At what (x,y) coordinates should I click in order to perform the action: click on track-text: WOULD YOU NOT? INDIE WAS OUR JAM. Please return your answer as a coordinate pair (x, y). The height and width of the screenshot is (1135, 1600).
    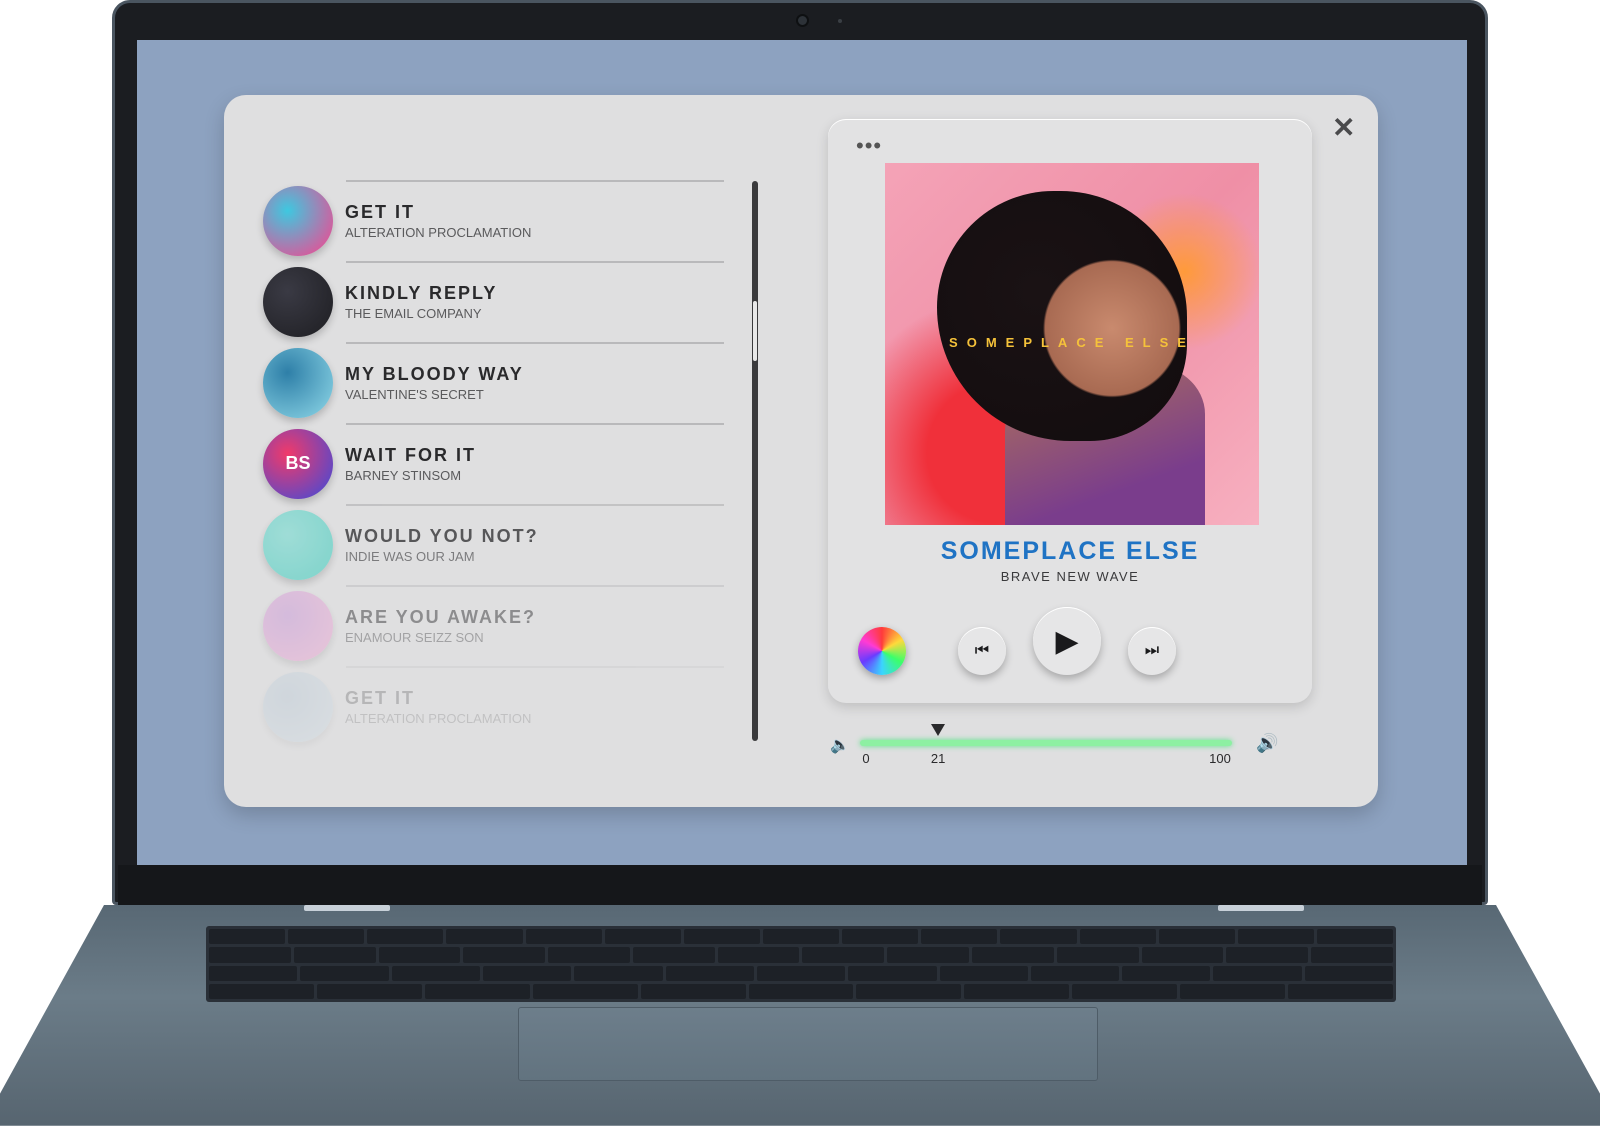
    Looking at the image, I should click on (442, 545).